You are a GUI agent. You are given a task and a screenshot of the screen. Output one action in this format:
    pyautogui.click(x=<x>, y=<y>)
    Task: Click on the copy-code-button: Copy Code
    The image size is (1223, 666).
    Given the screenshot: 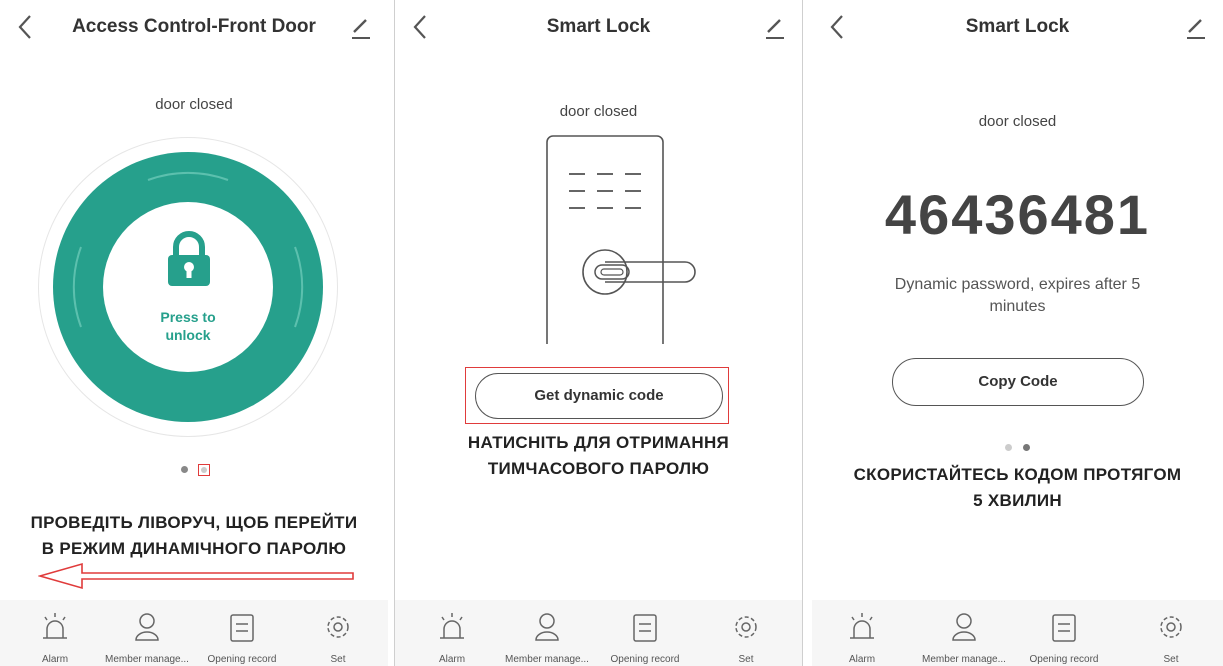 What is the action you would take?
    pyautogui.click(x=1018, y=382)
    